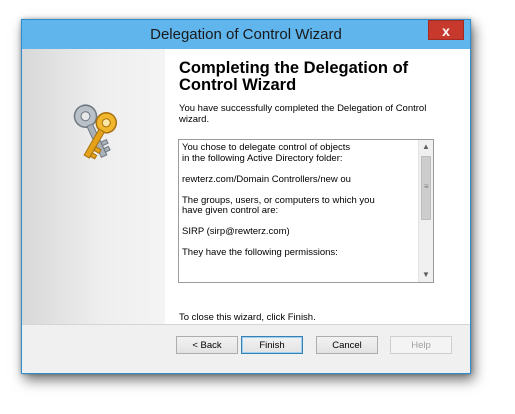 The width and height of the screenshot is (515, 414). What do you see at coordinates (272, 345) in the screenshot?
I see `finish-button: Finish` at bounding box center [272, 345].